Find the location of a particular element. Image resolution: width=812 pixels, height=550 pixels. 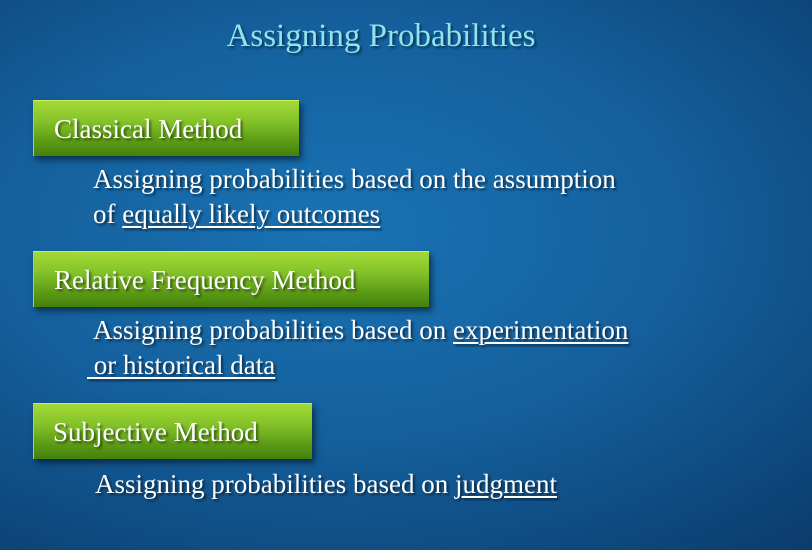

classical-method-box: Classical Method is located at coordinates (166, 128).